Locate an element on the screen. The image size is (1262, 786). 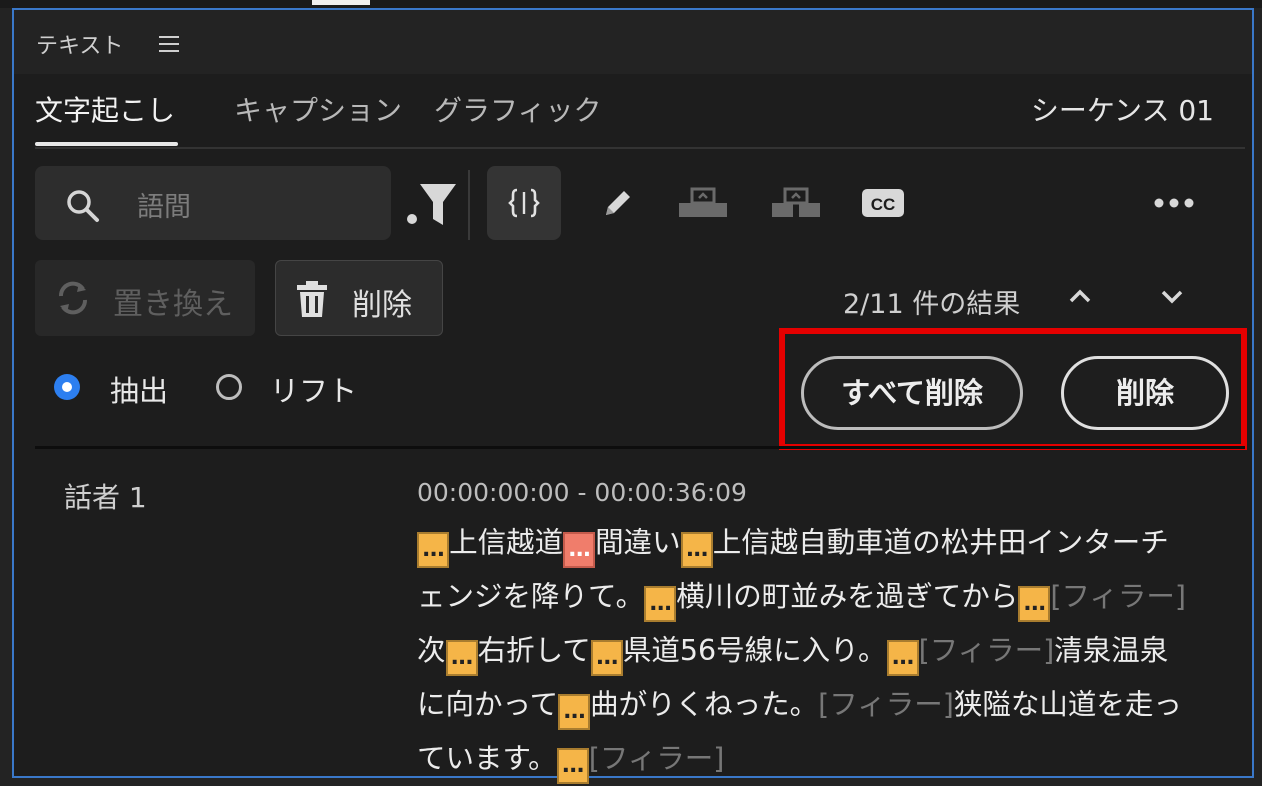
transcript-segment: 間違い is located at coordinates (638, 542).